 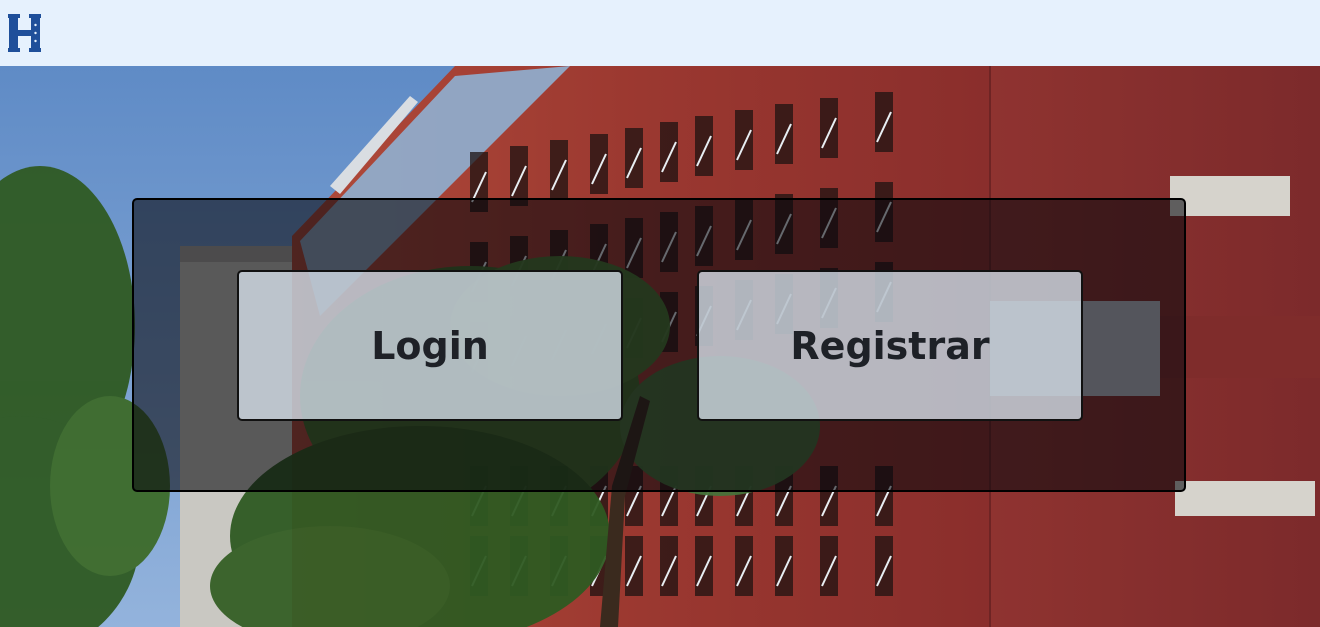 I want to click on login-button: Login, so click(x=430, y=345).